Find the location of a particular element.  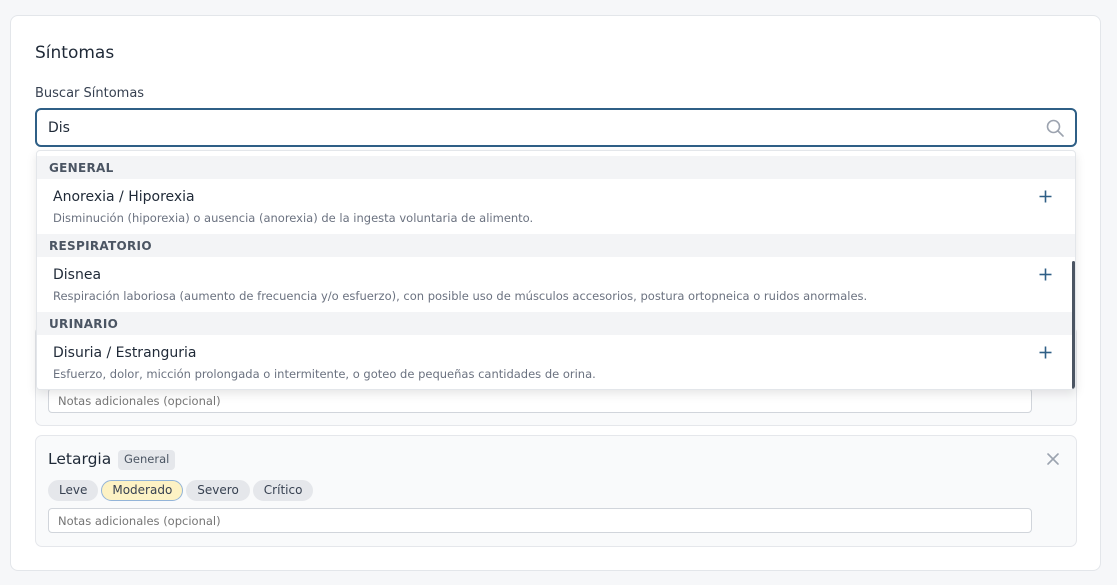

option-name: Disnea is located at coordinates (77, 275).